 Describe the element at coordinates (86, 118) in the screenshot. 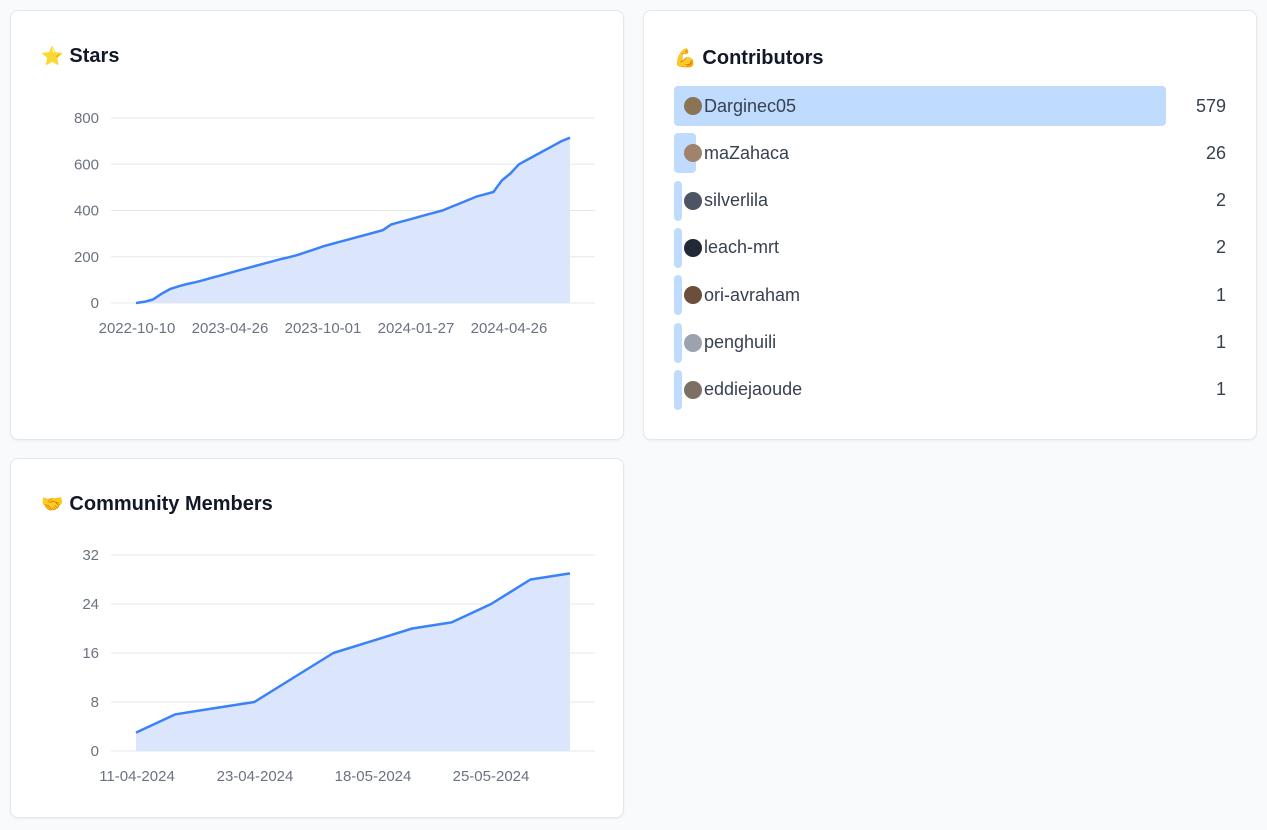

I see `y-tick-label: 800` at that location.